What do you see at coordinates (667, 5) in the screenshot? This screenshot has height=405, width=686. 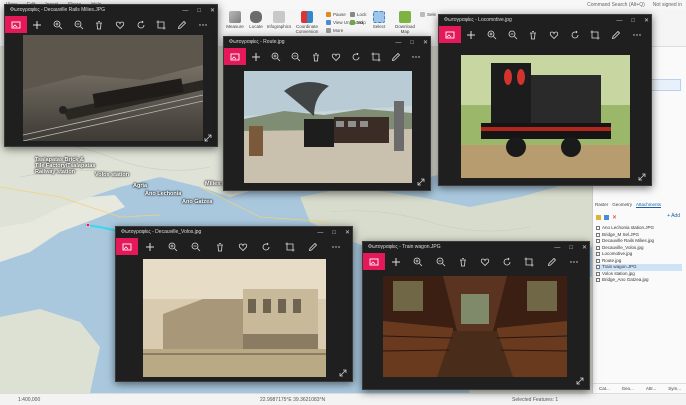 I see `account-status: Not signed in` at bounding box center [667, 5].